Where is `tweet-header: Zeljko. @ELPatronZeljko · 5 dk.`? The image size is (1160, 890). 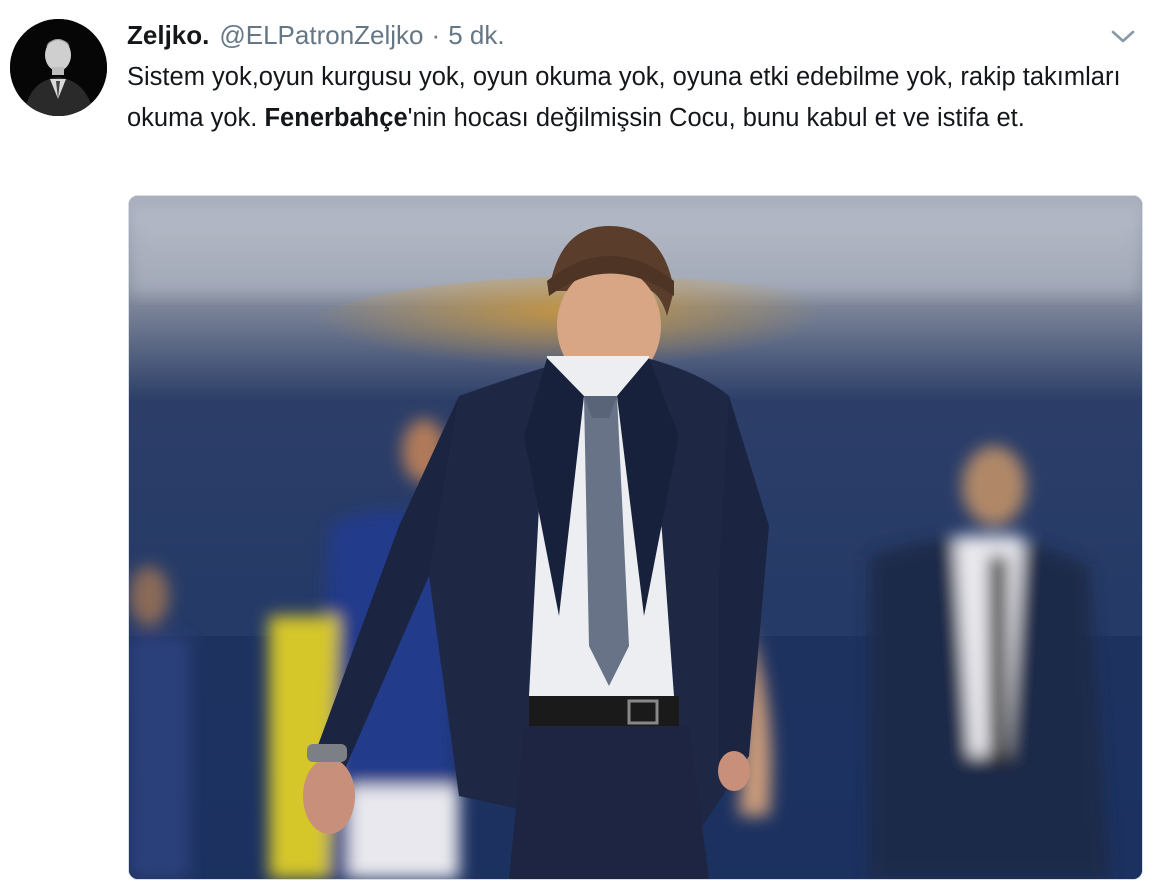
tweet-header: Zeljko. @ELPatronZeljko · 5 dk. is located at coordinates (316, 35).